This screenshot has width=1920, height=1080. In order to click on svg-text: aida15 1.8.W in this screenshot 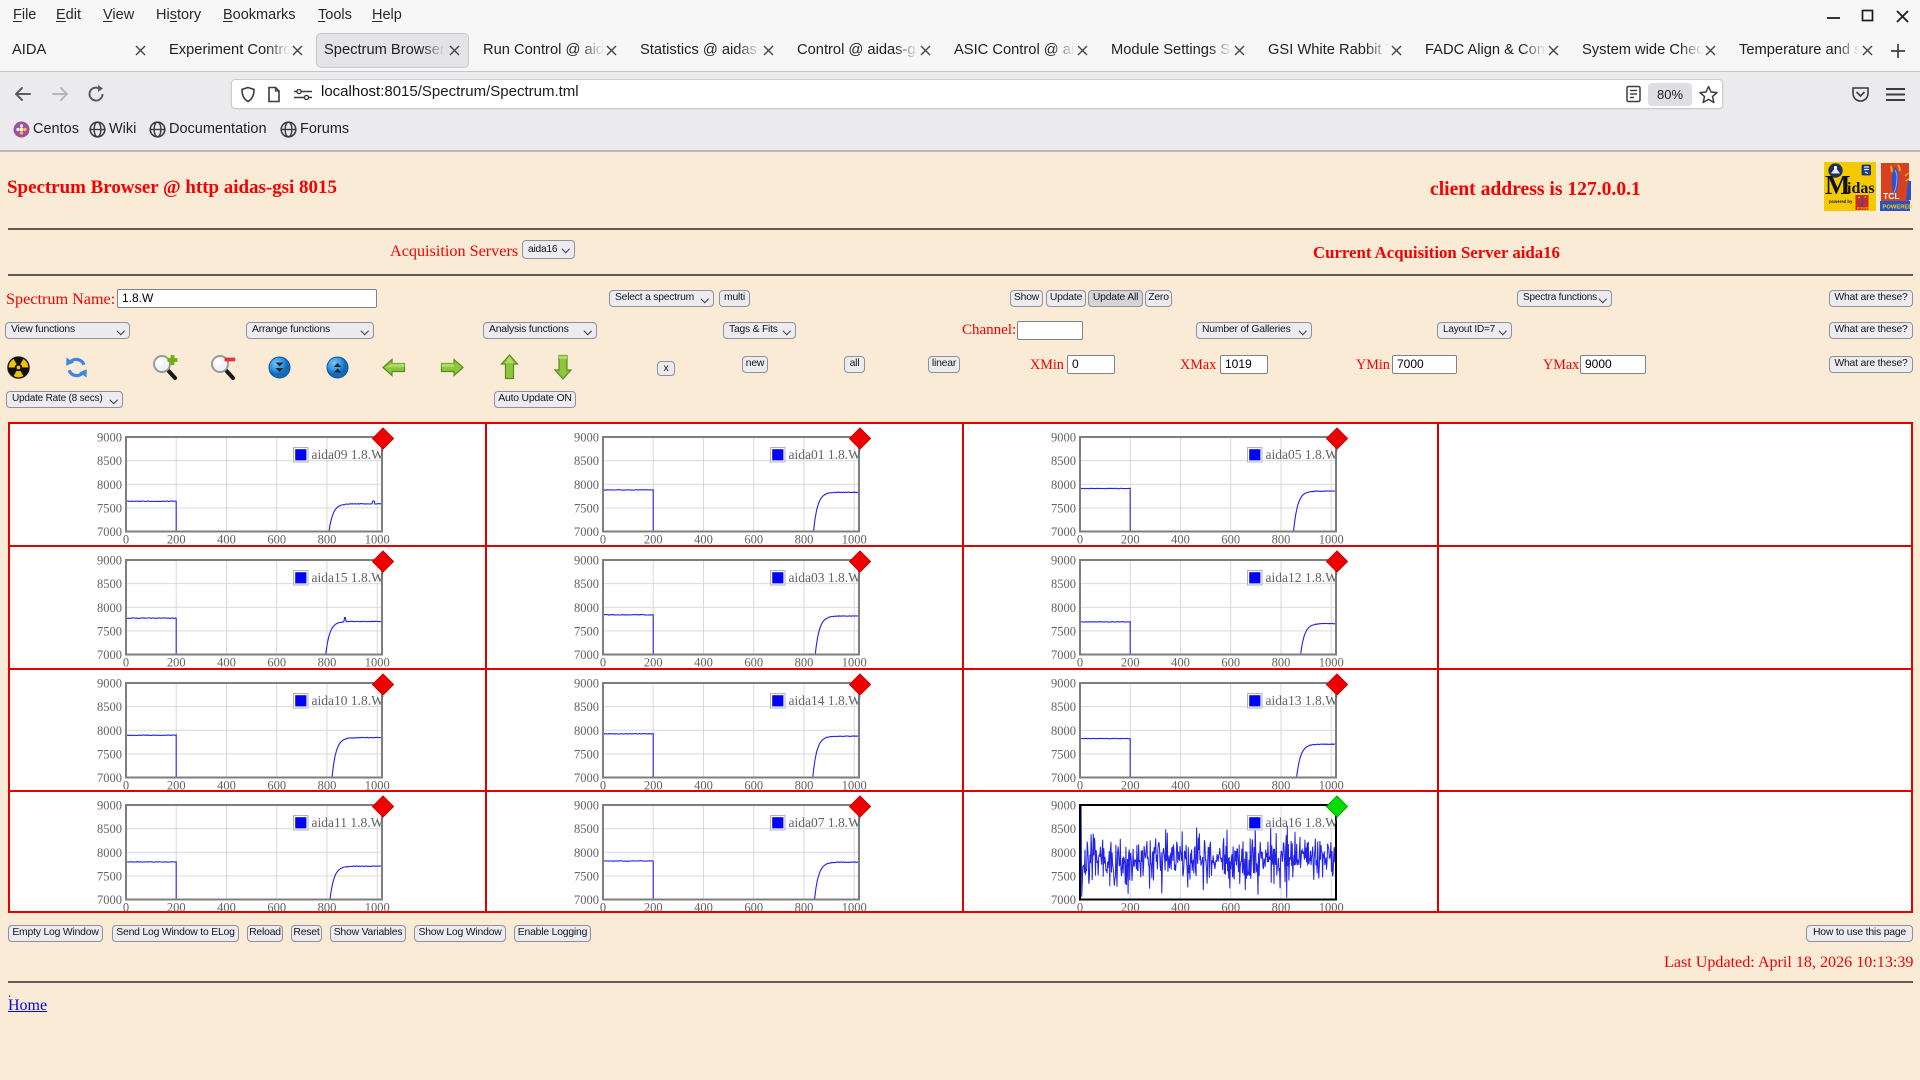, I will do `click(348, 577)`.